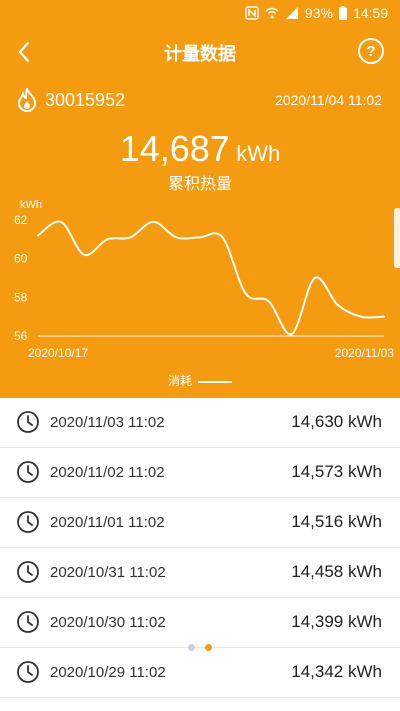 This screenshot has height=711, width=400. What do you see at coordinates (174, 148) in the screenshot?
I see `total-value: 14,687` at bounding box center [174, 148].